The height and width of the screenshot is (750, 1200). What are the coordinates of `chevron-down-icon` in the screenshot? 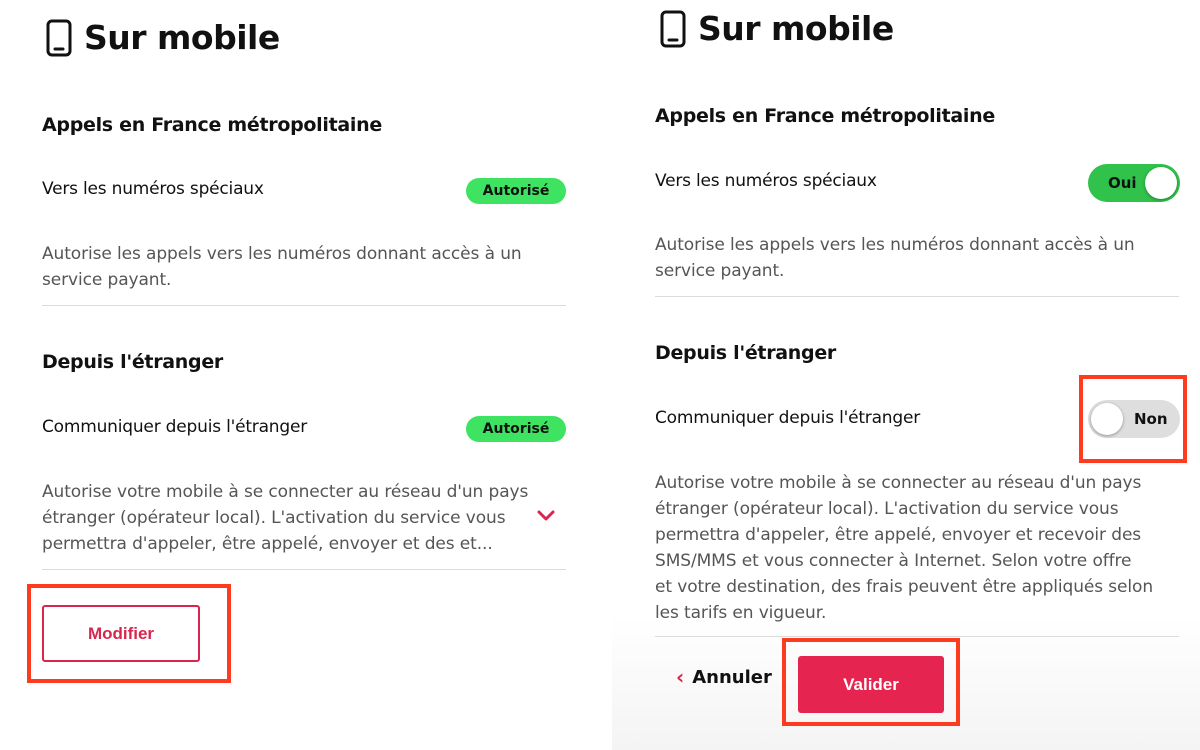 It's located at (546, 516).